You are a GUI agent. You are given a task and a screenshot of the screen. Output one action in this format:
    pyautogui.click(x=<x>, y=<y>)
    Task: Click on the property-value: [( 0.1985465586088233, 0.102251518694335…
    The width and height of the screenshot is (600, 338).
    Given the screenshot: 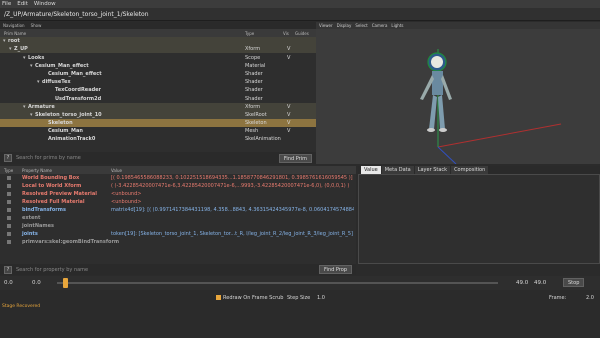 What is the action you would take?
    pyautogui.click(x=232, y=178)
    